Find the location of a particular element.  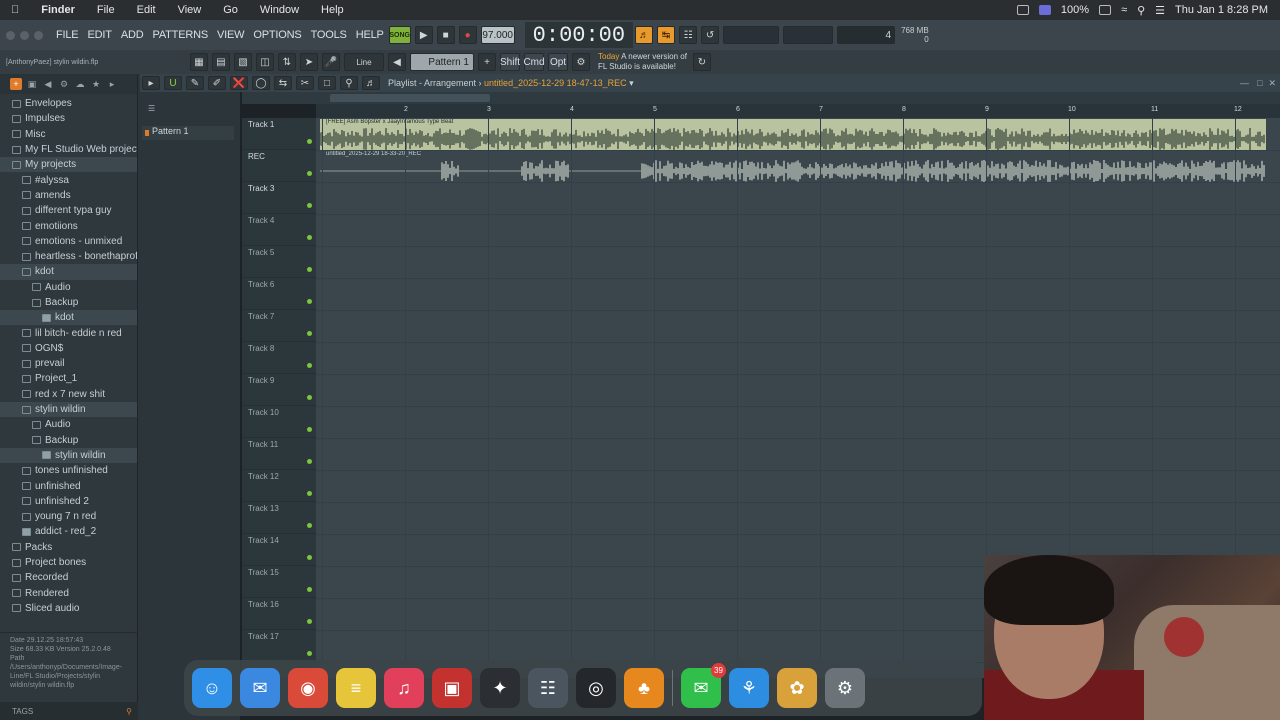

menu-window: Window is located at coordinates (279, 10).